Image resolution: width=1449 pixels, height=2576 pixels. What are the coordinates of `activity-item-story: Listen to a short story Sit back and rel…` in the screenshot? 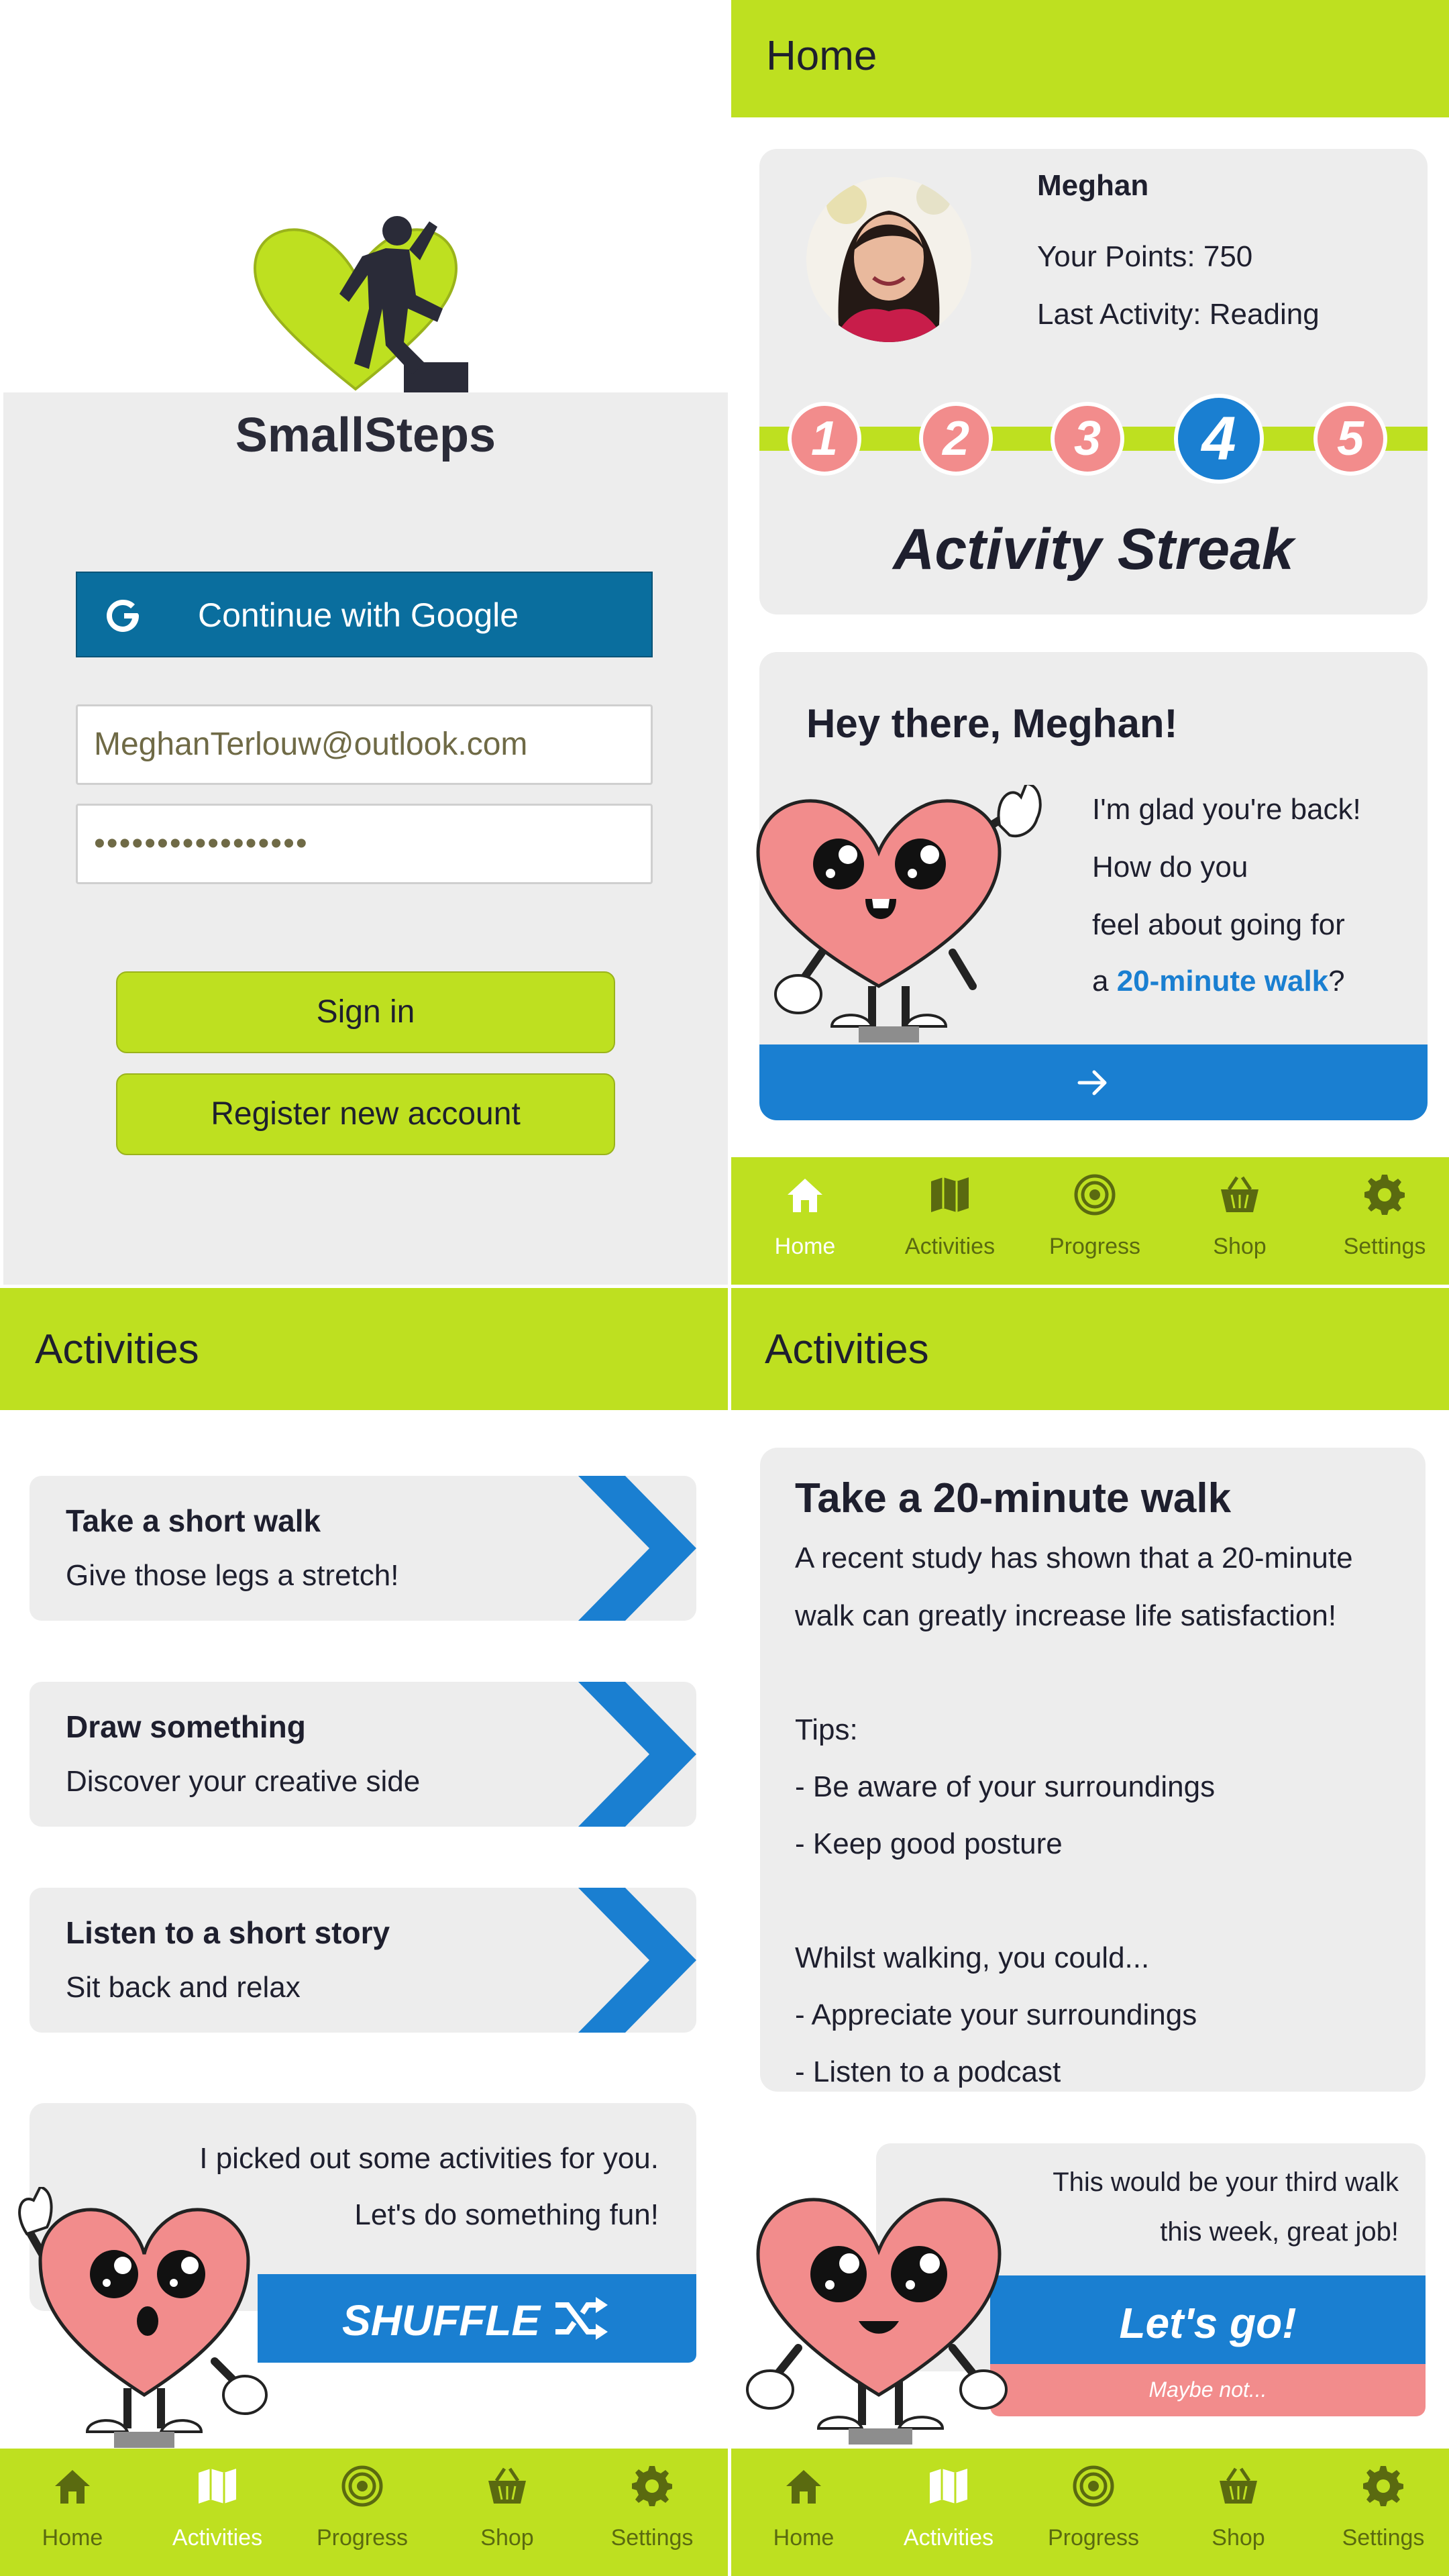 It's located at (363, 1960).